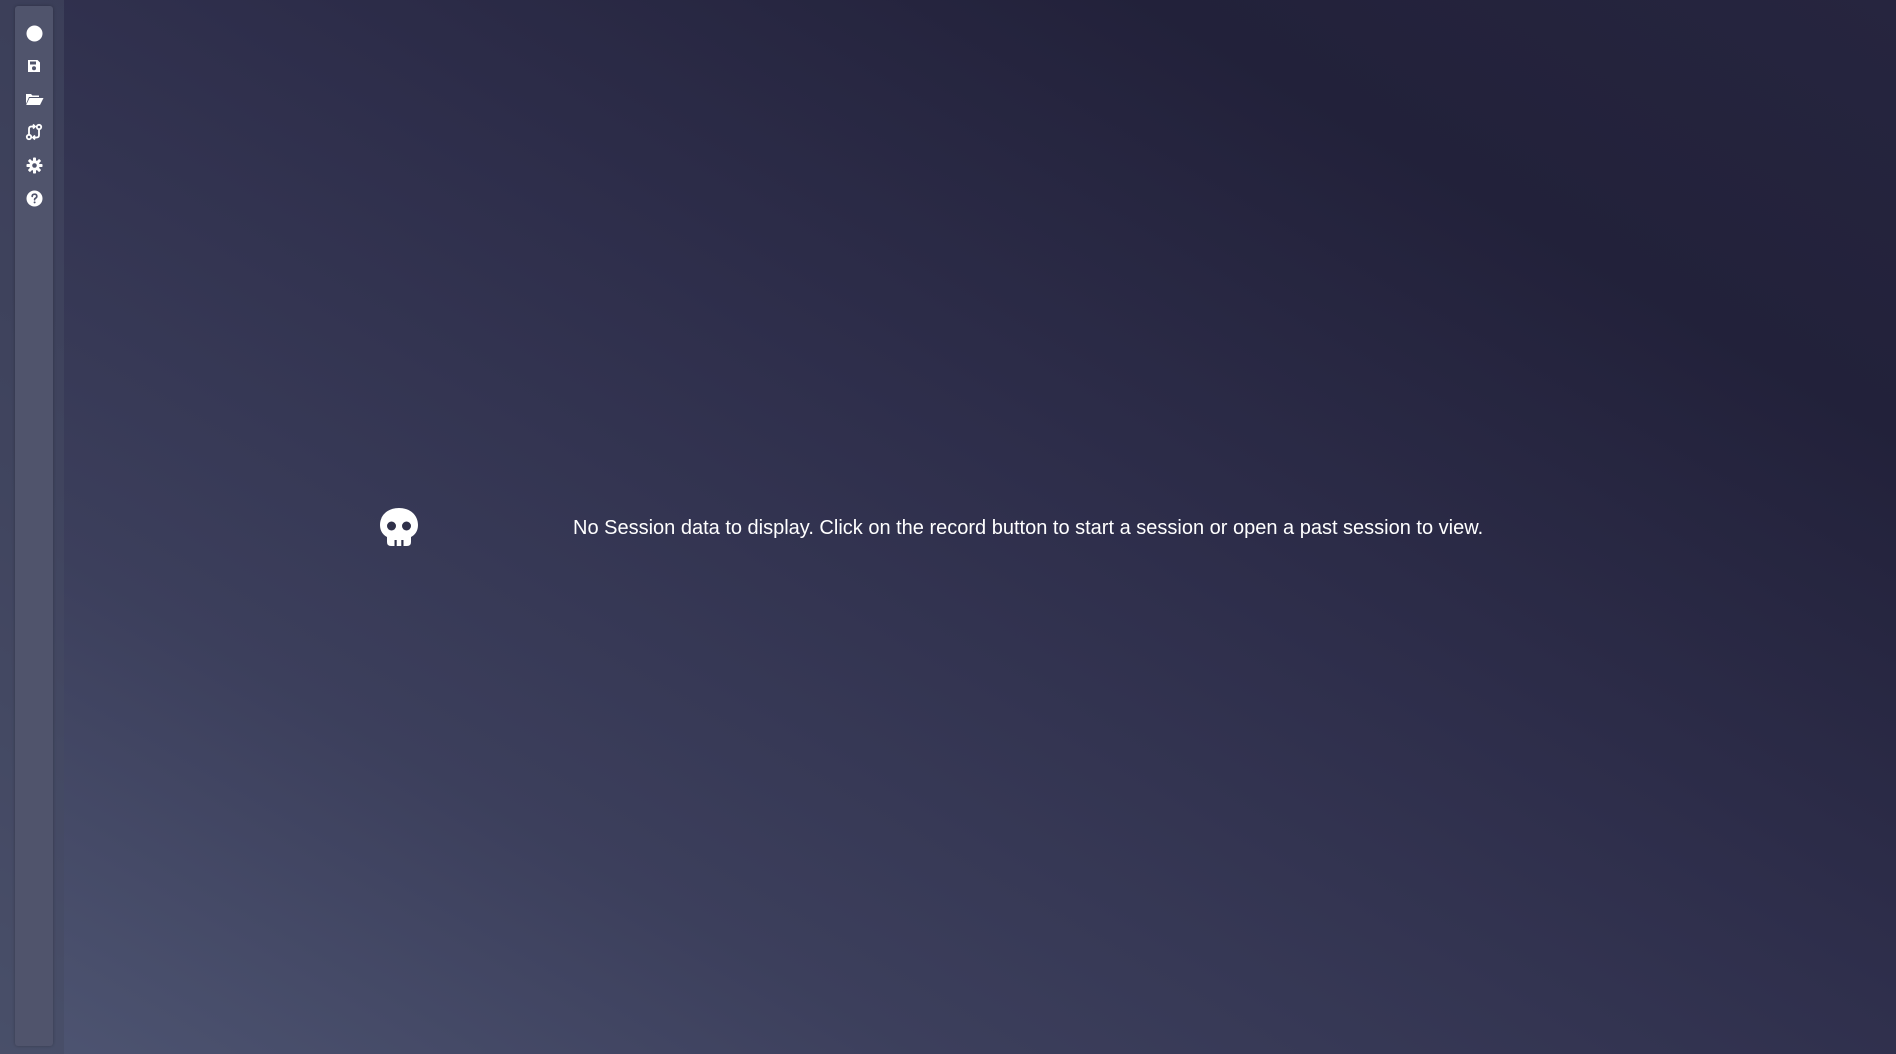 The height and width of the screenshot is (1054, 1896). I want to click on folder-open-icon, so click(34, 99).